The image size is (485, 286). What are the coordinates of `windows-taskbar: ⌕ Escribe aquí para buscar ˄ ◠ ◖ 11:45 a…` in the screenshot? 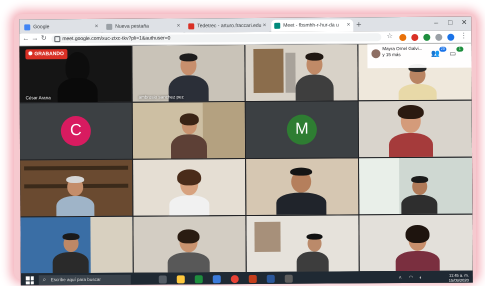 It's located at (246, 278).